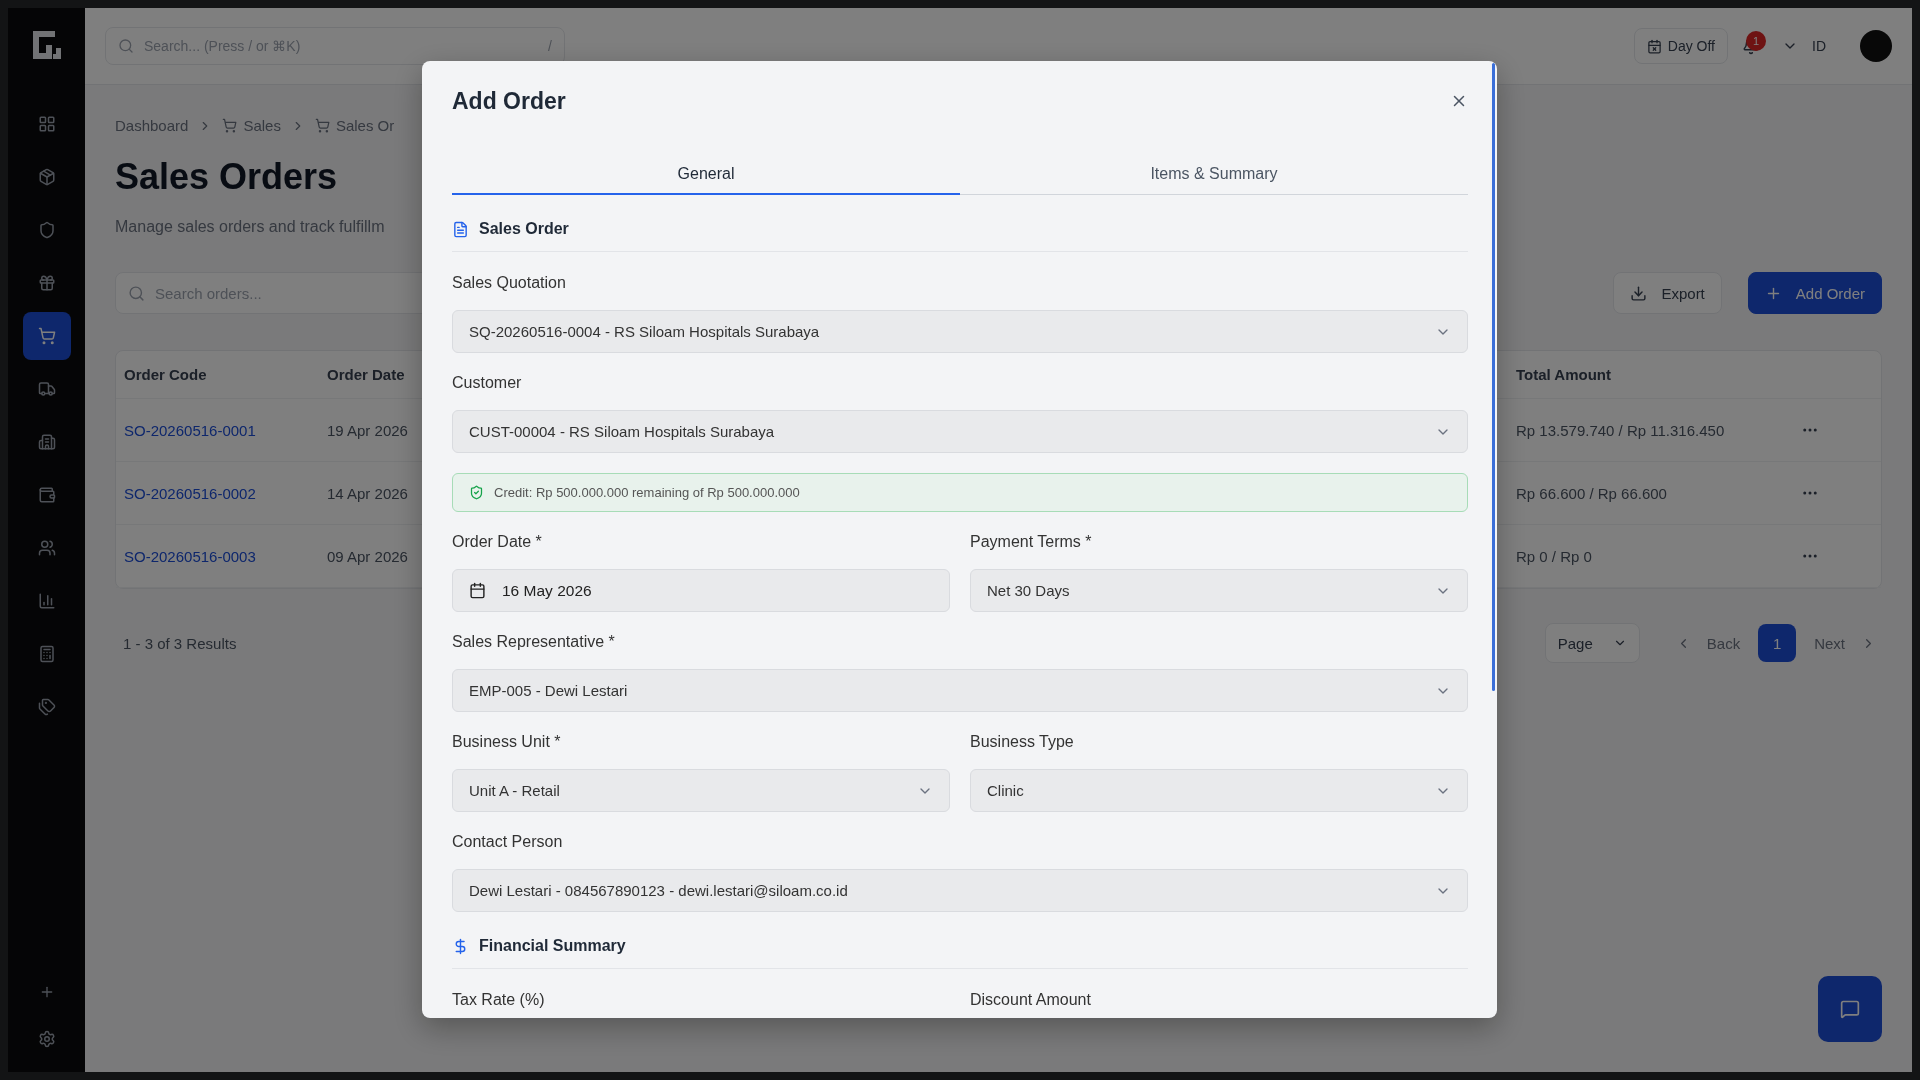 The width and height of the screenshot is (1920, 1080). Describe the element at coordinates (1639, 293) in the screenshot. I see `download-icon` at that location.